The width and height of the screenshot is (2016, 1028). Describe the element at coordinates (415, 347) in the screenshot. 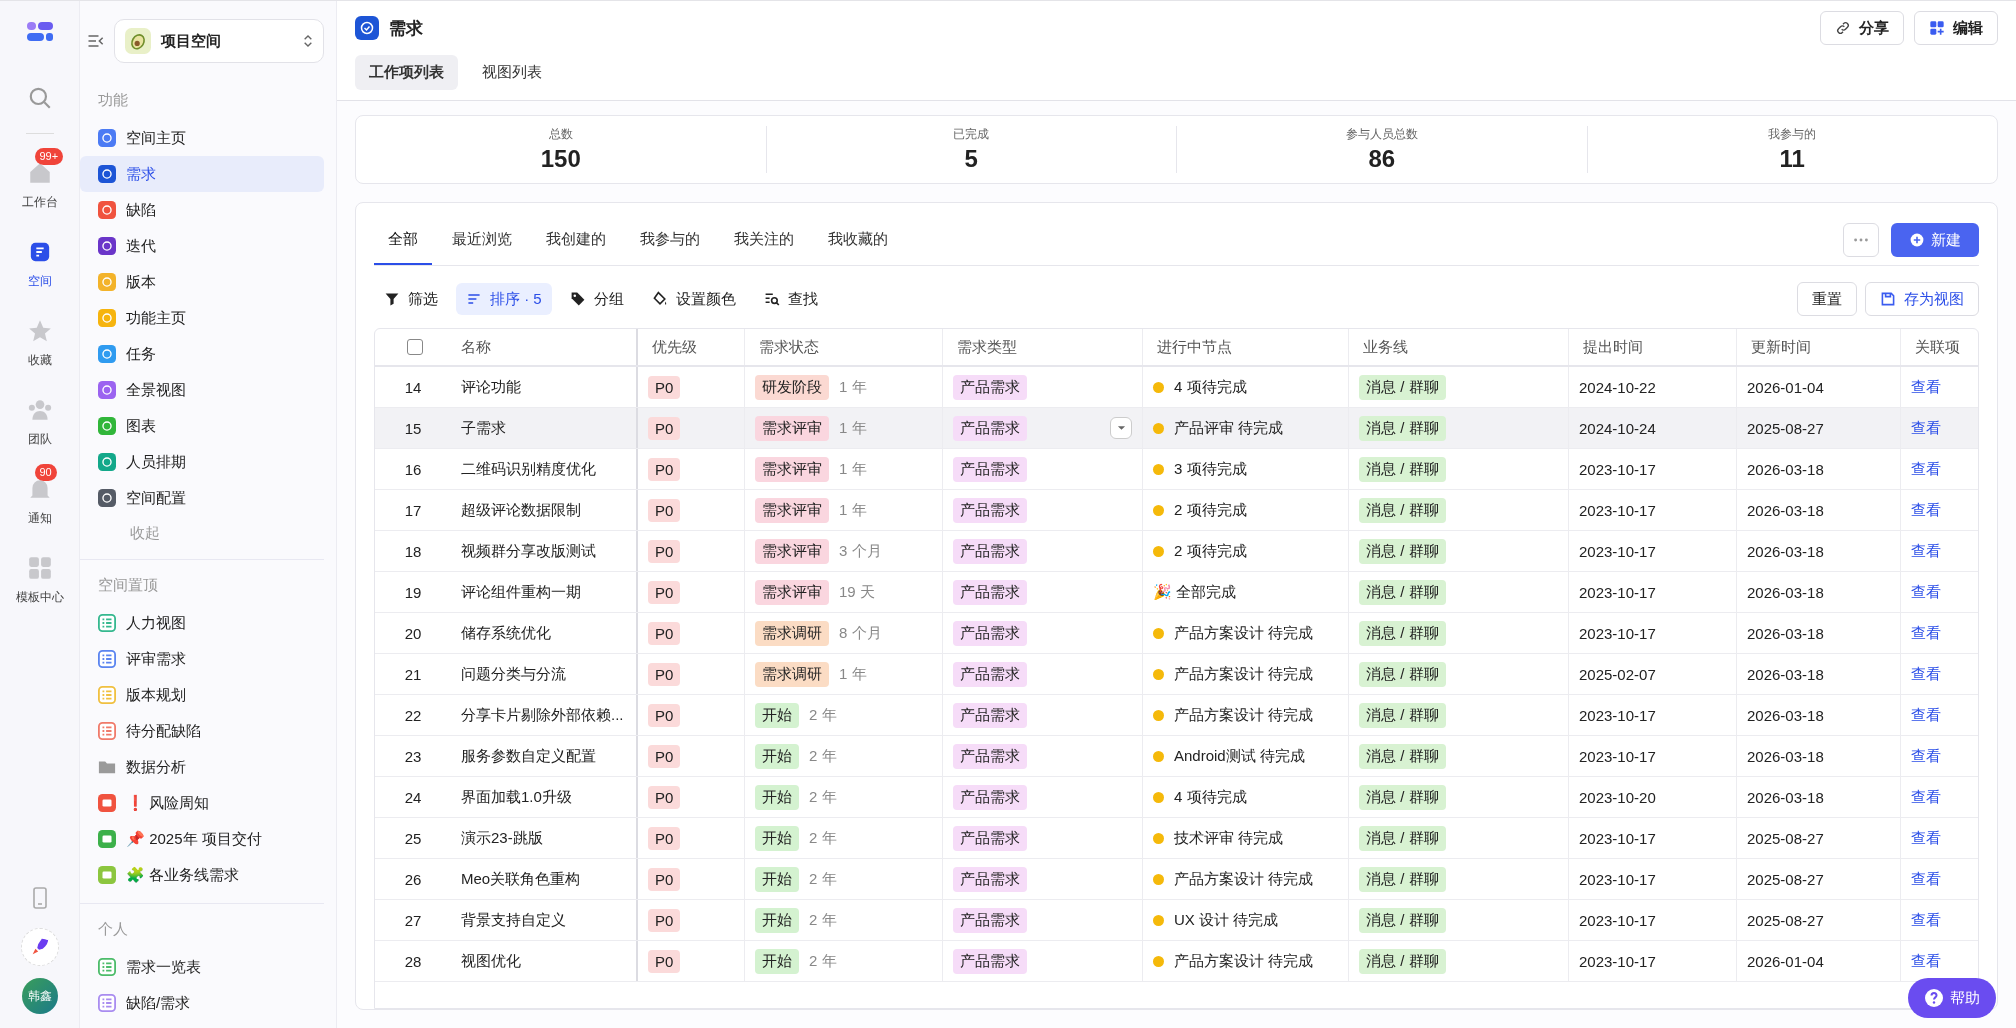

I see `select-all-checkbox` at that location.